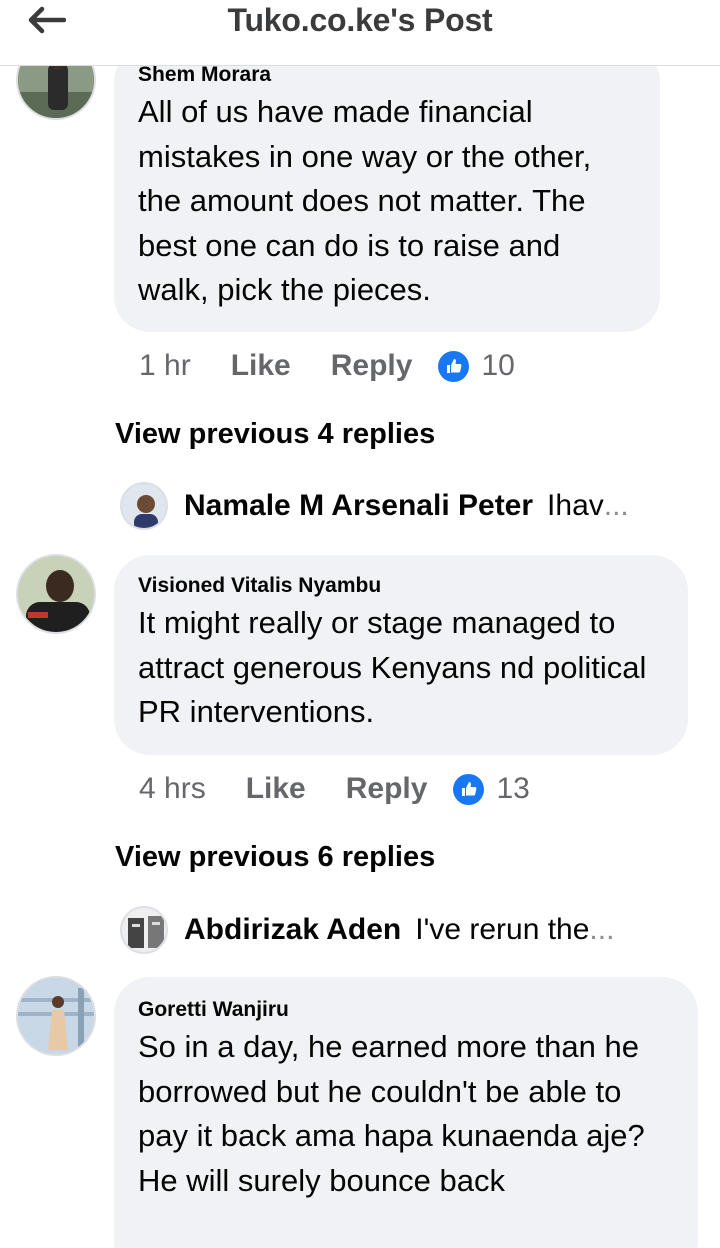  I want to click on page-title: Tuko.co.ke's Post, so click(360, 20).